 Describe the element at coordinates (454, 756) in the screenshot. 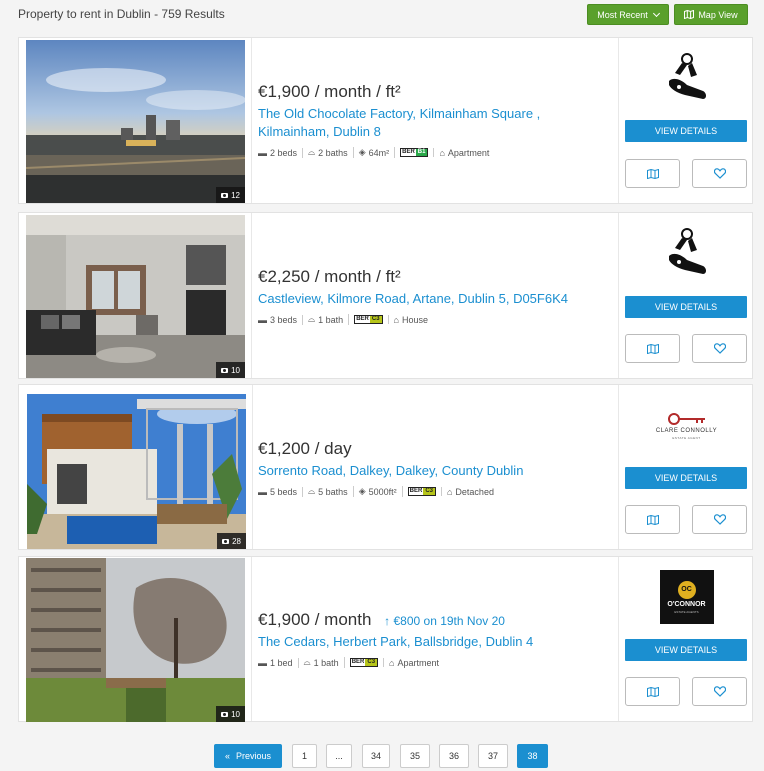

I see `page-button: 36` at that location.